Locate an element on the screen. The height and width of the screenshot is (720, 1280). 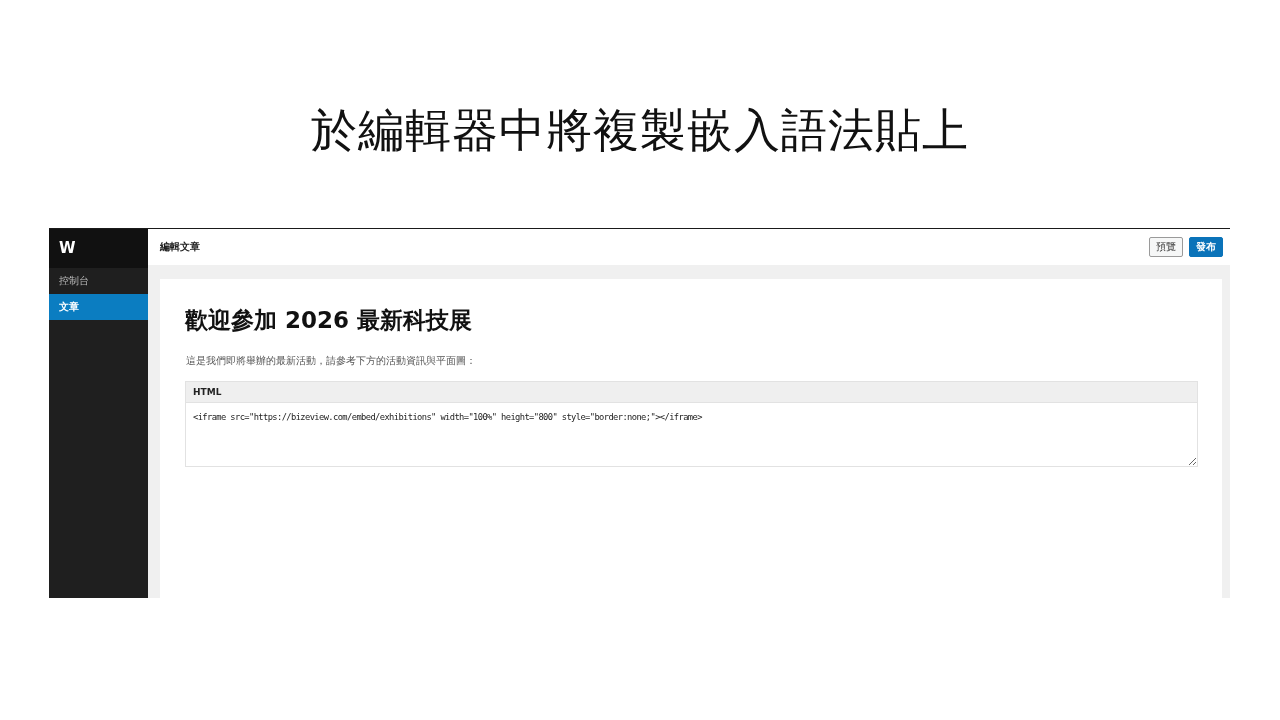
slide-title: 於編輯器中將複製嵌入語法貼上 is located at coordinates (640, 130).